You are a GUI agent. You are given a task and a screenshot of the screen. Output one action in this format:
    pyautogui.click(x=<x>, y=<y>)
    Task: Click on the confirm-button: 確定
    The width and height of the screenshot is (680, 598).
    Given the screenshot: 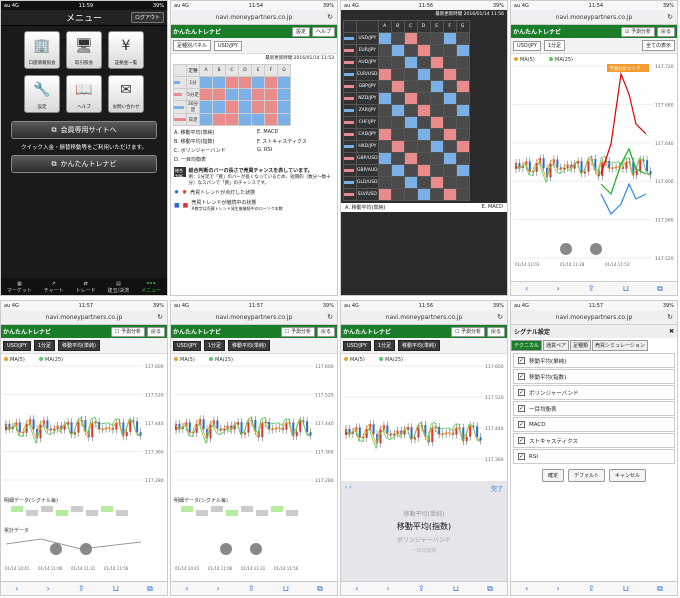 What is the action you would take?
    pyautogui.click(x=552, y=475)
    